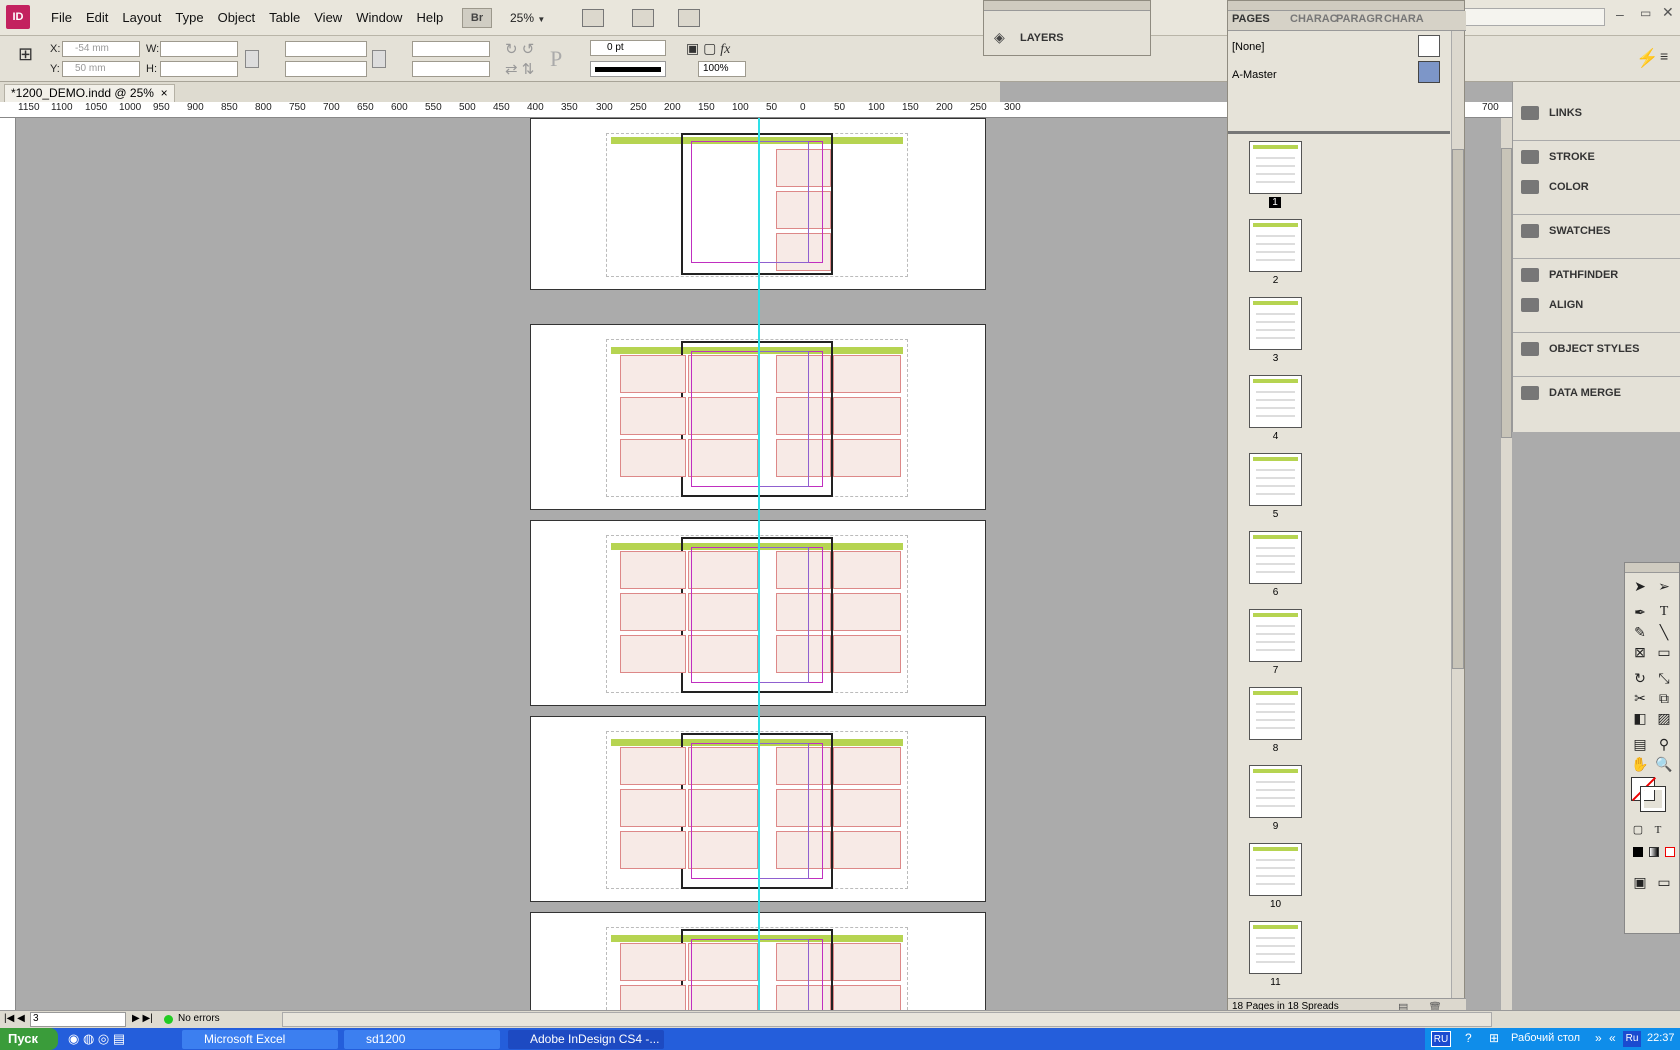  Describe the element at coordinates (1640, 764) in the screenshot. I see `hand-tool-icon: ✋` at that location.